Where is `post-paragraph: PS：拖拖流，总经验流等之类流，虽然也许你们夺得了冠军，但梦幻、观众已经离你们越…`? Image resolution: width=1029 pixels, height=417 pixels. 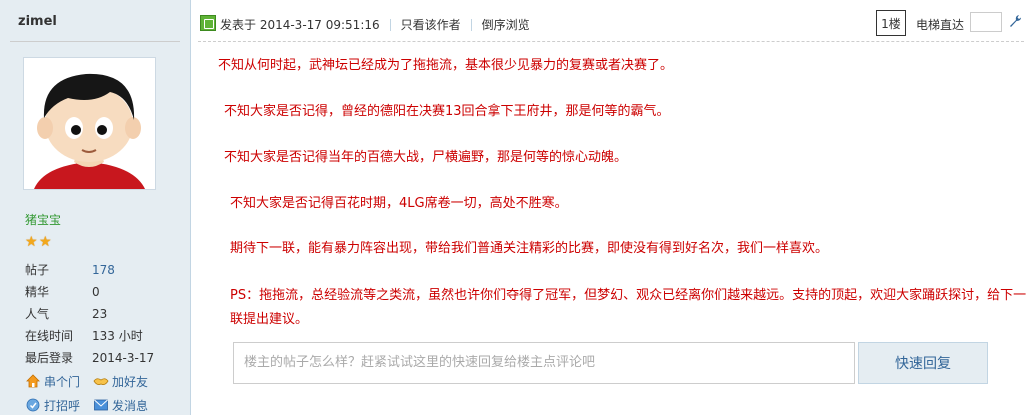
post-paragraph: PS：拖拖流，总经验流等之类流，虽然也许你们夺得了冠军，但梦幻、观众已经离你们越… is located at coordinates (628, 307).